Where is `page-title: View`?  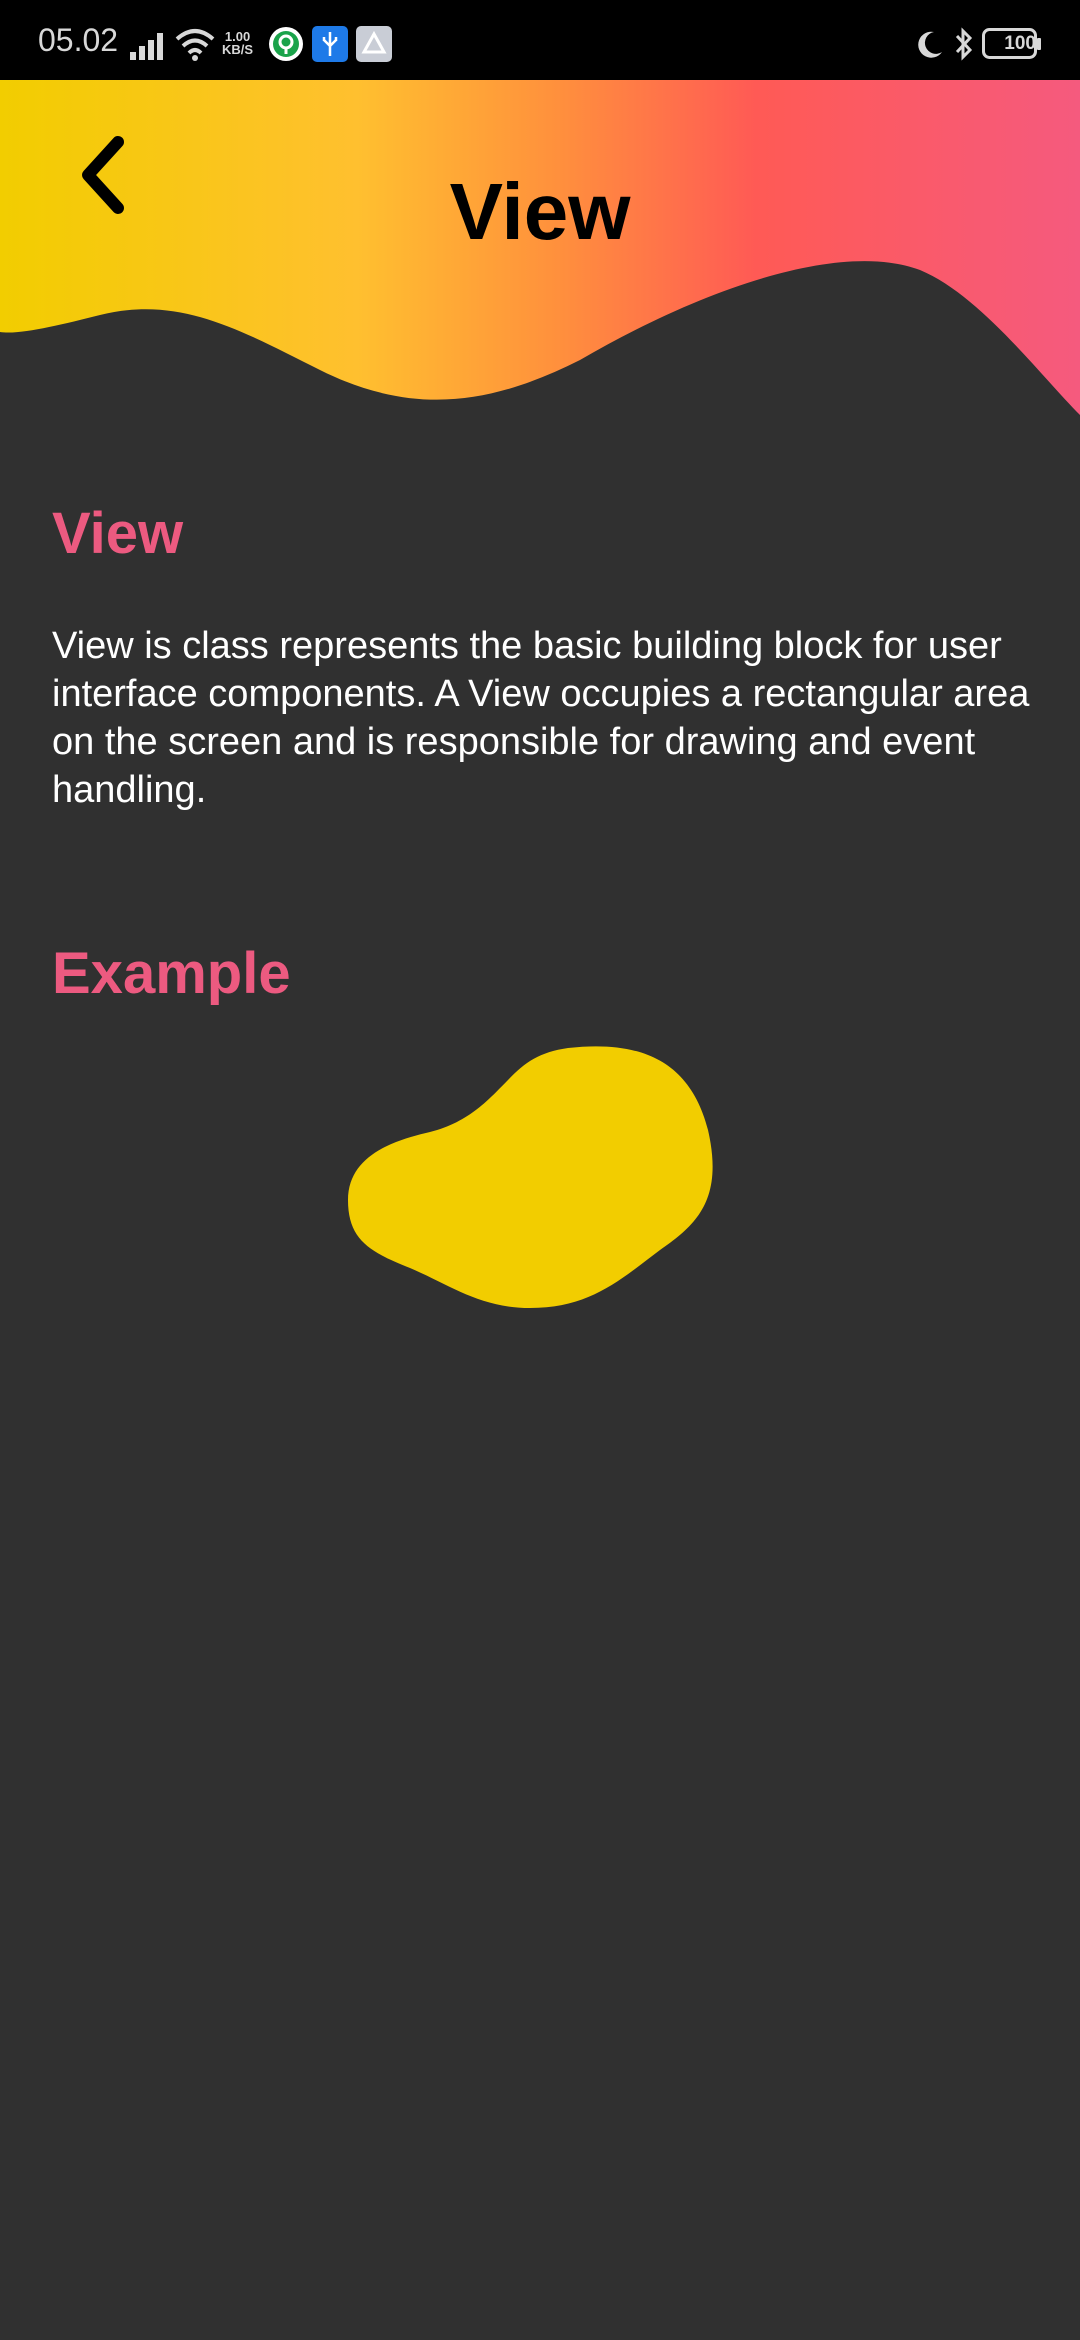
page-title: View is located at coordinates (540, 211).